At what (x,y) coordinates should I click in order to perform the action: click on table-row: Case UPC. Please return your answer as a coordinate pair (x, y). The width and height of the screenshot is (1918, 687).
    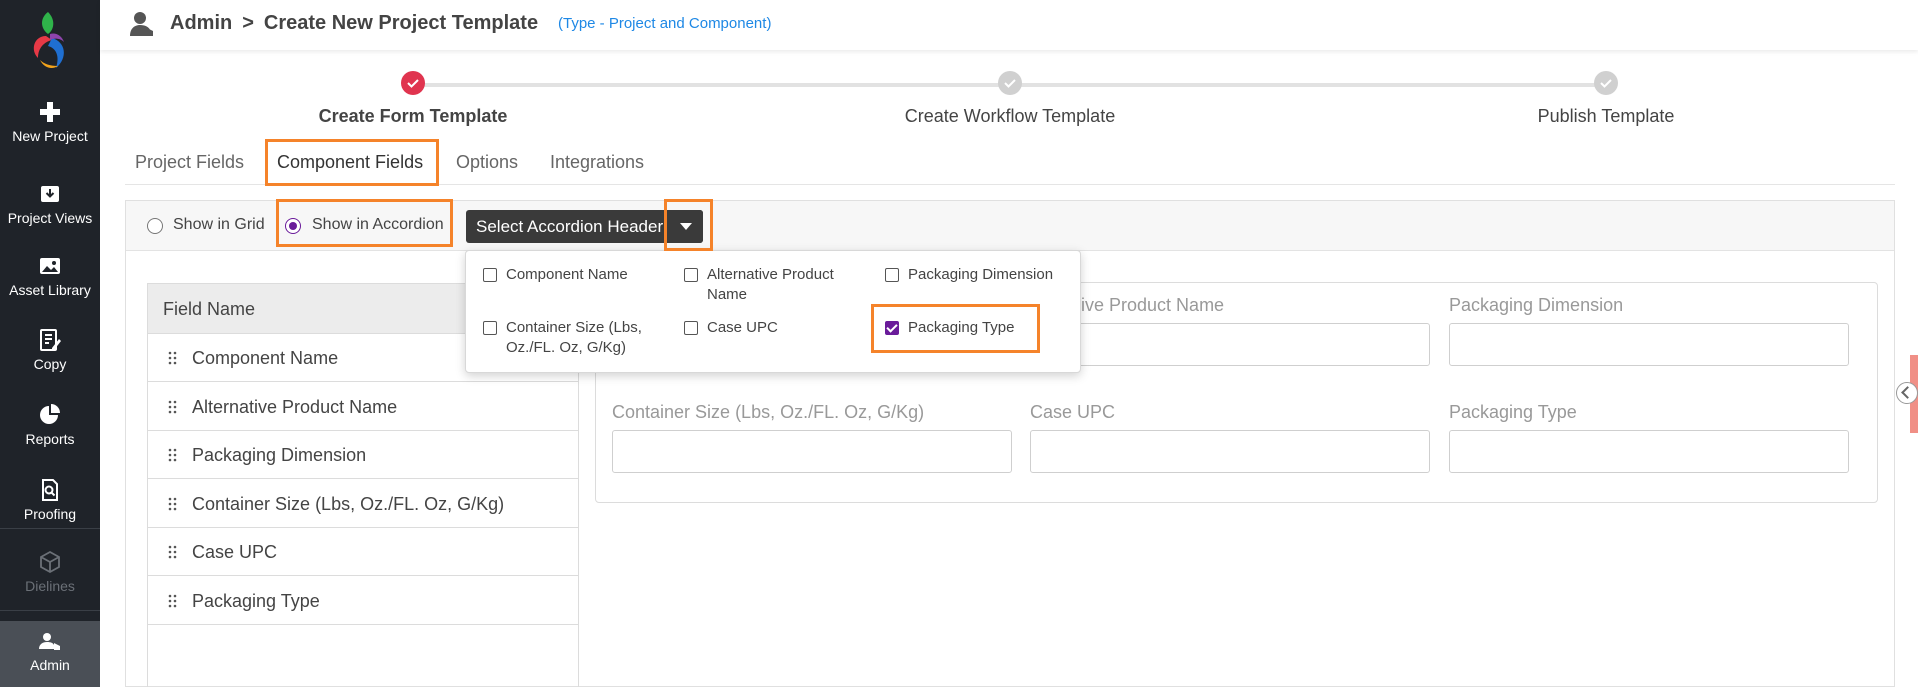
    Looking at the image, I should click on (363, 552).